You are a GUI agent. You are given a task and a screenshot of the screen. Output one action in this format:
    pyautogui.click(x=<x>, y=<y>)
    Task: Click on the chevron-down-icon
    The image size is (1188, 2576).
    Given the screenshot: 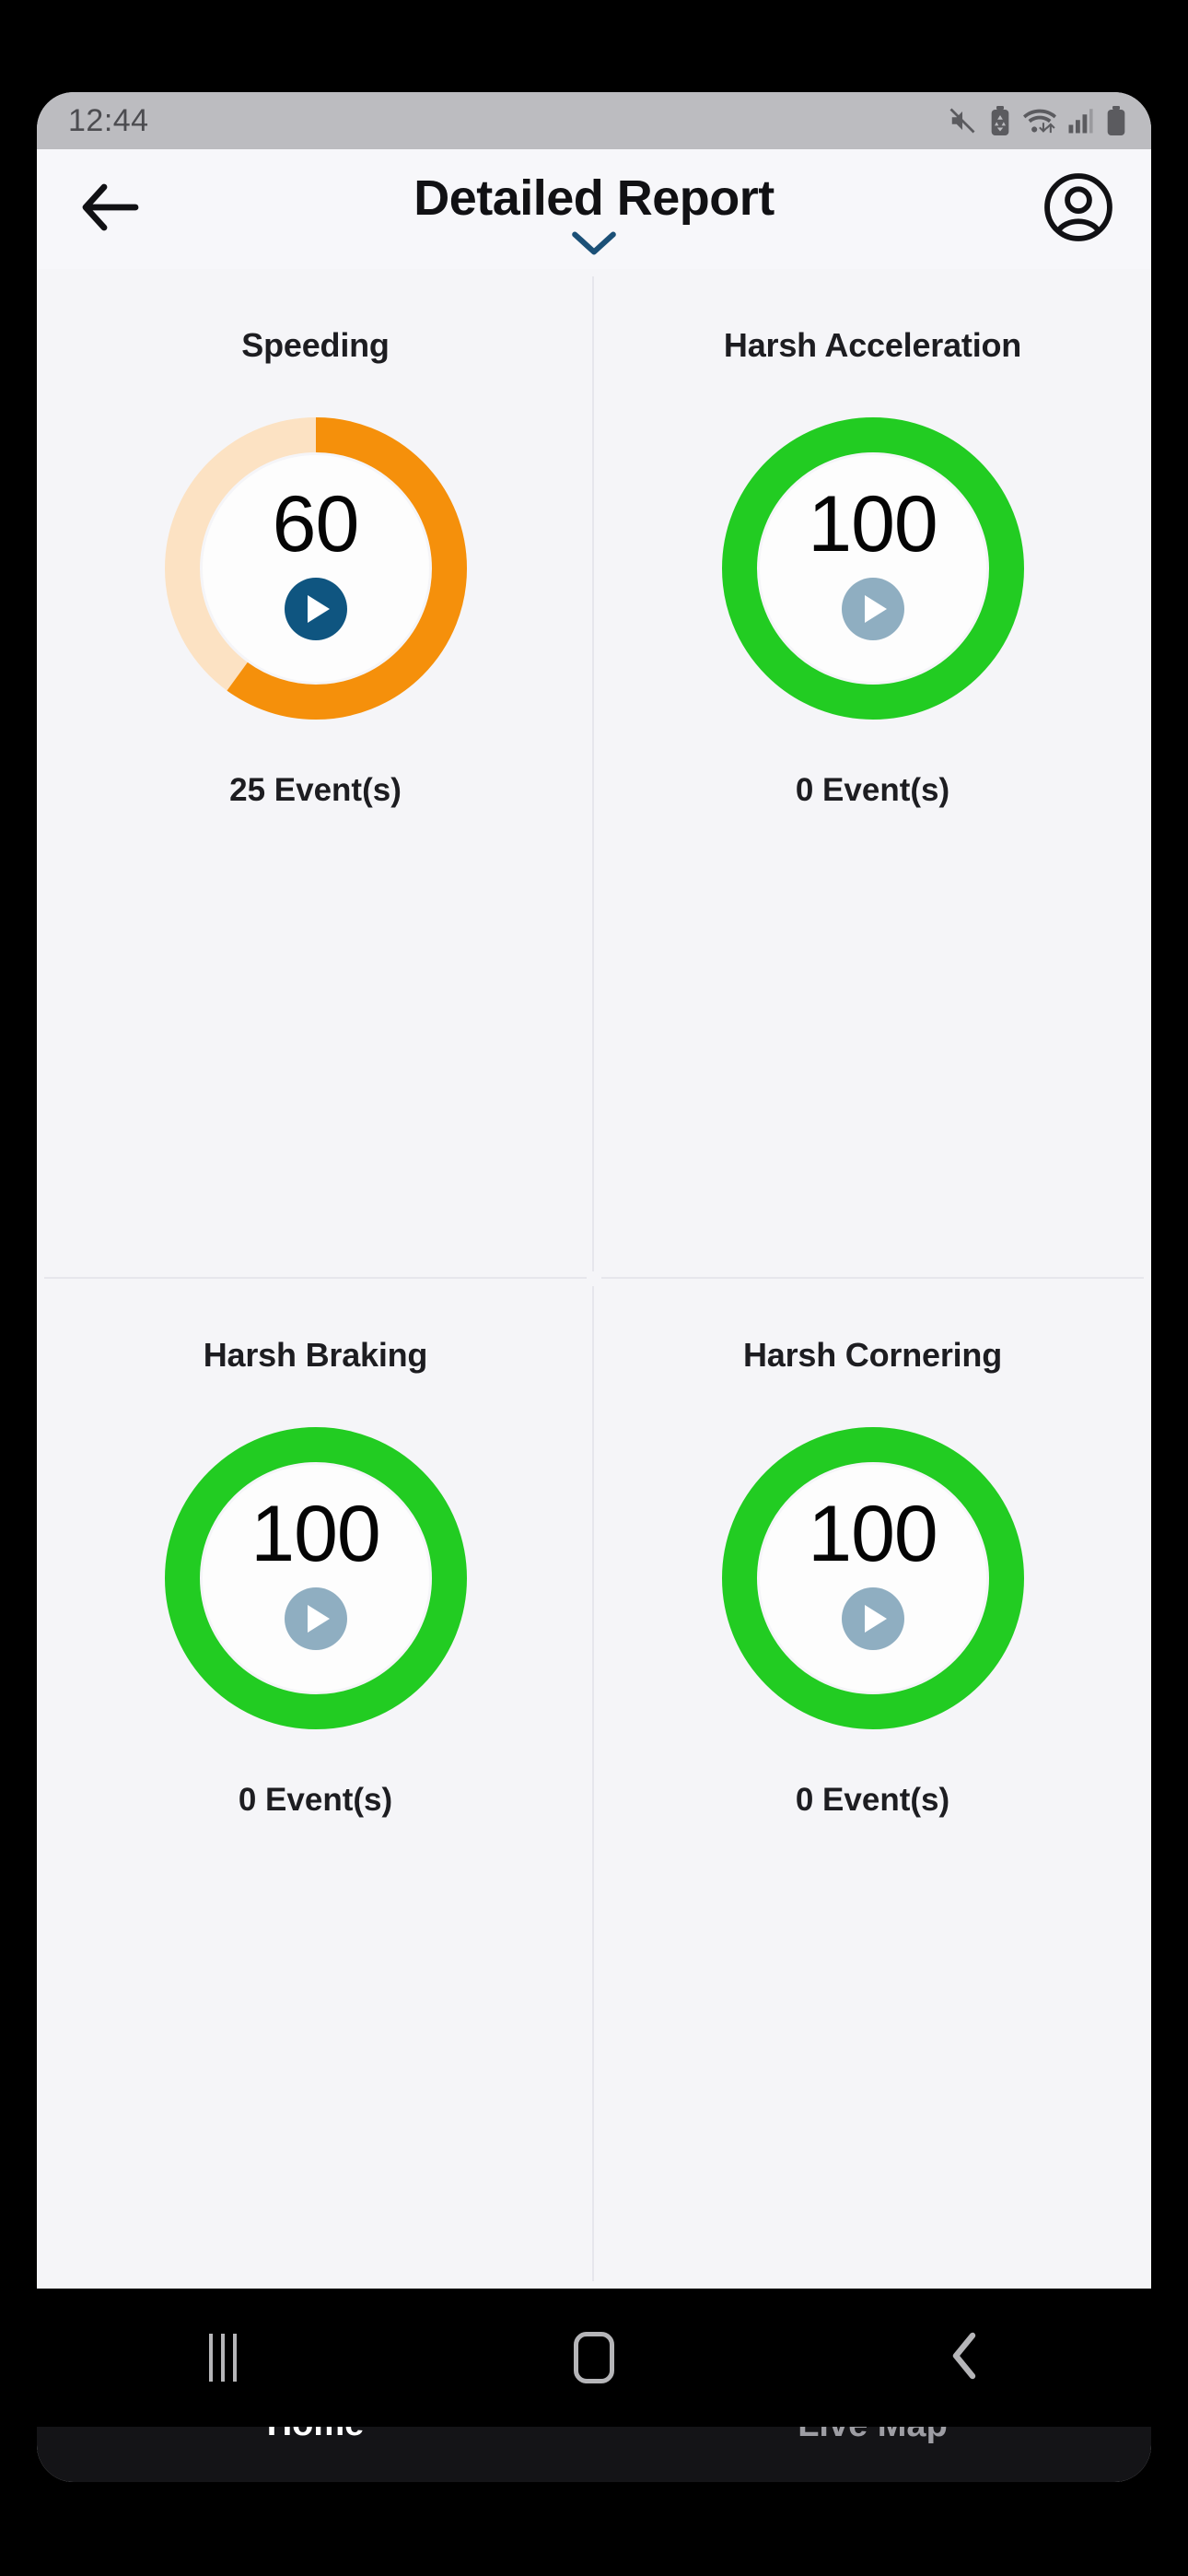 What is the action you would take?
    pyautogui.click(x=594, y=245)
    